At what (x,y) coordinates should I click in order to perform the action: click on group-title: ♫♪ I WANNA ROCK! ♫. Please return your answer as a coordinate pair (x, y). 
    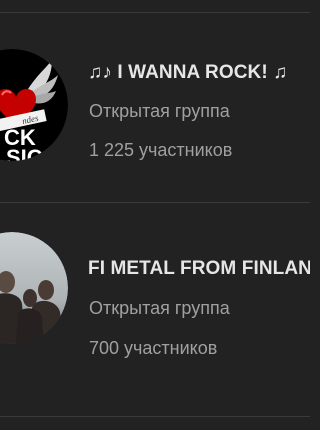
    Looking at the image, I should click on (188, 73).